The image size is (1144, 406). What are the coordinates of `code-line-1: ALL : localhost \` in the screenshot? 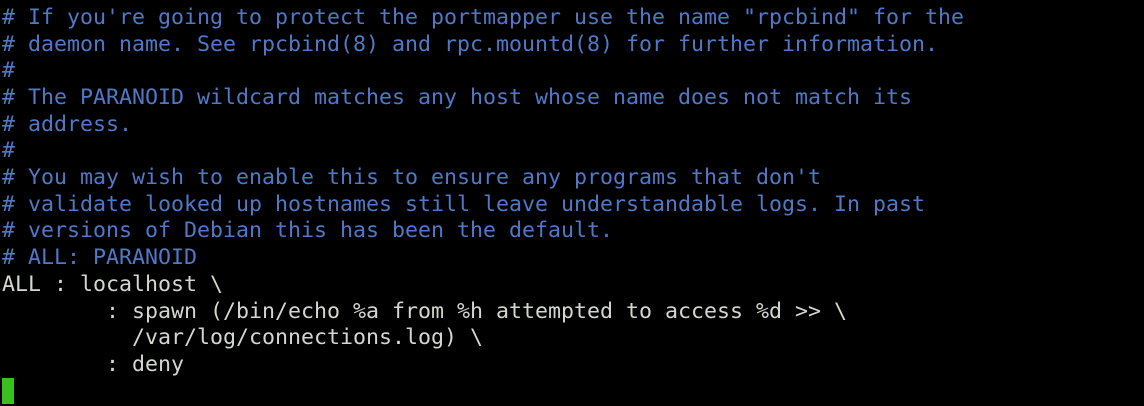 It's located at (112, 284).